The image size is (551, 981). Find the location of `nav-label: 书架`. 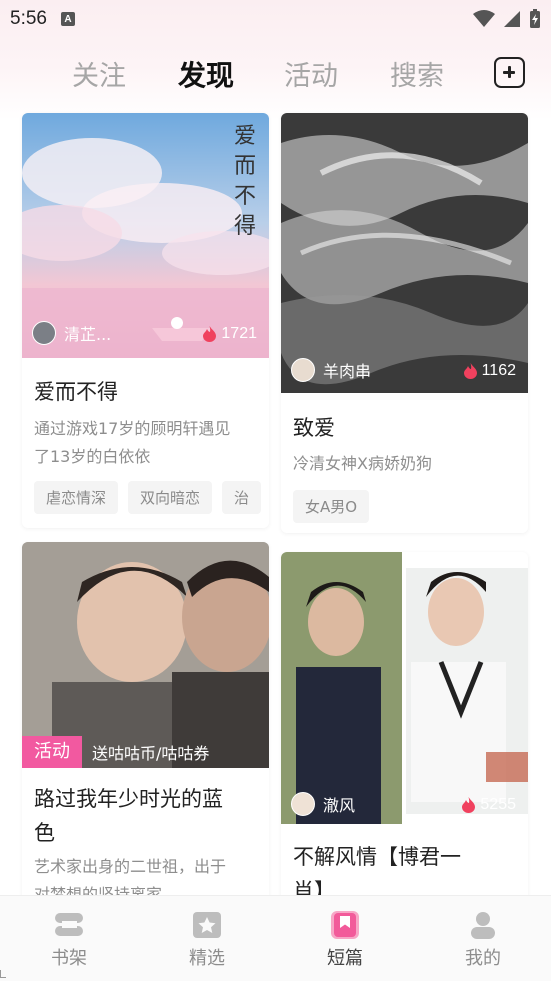

nav-label: 书架 is located at coordinates (69, 958).